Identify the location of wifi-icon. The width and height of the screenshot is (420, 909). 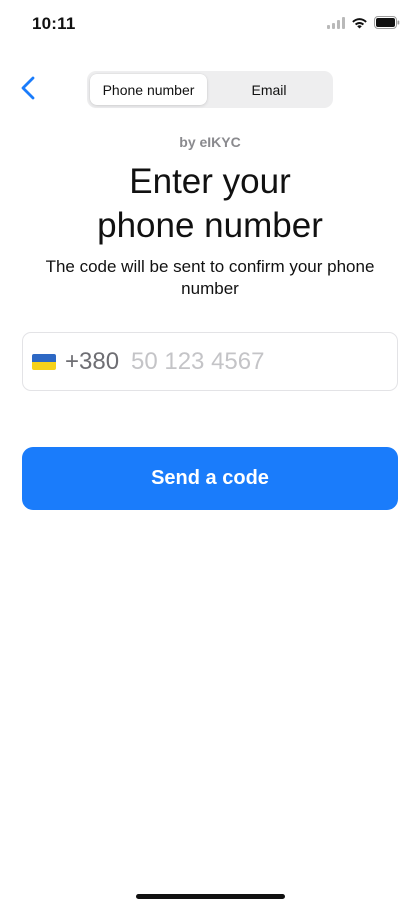
(359, 23).